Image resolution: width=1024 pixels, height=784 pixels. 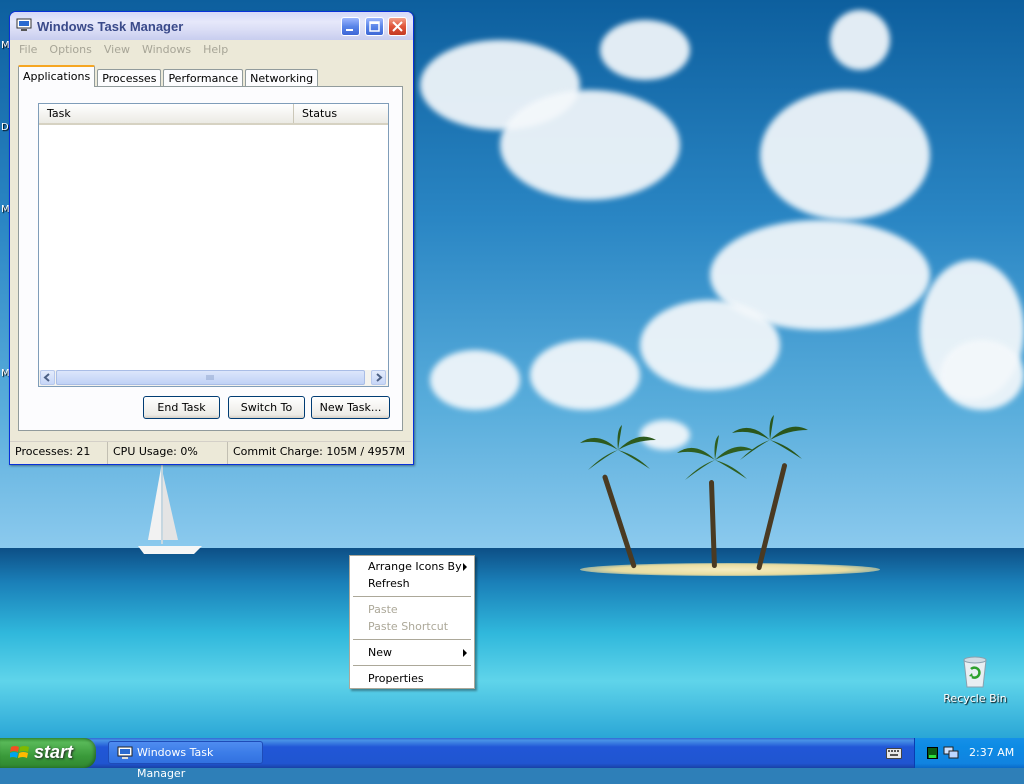 What do you see at coordinates (166, 113) in the screenshot?
I see `column-header-task: Task` at bounding box center [166, 113].